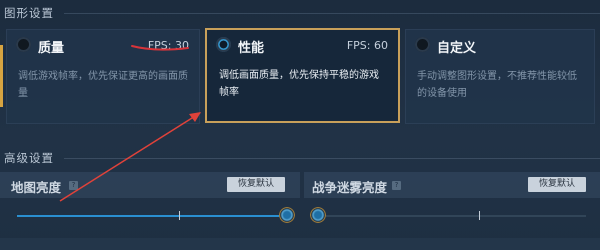 Image resolution: width=600 pixels, height=250 pixels. I want to click on annotation-overlay, so click(130, 123).